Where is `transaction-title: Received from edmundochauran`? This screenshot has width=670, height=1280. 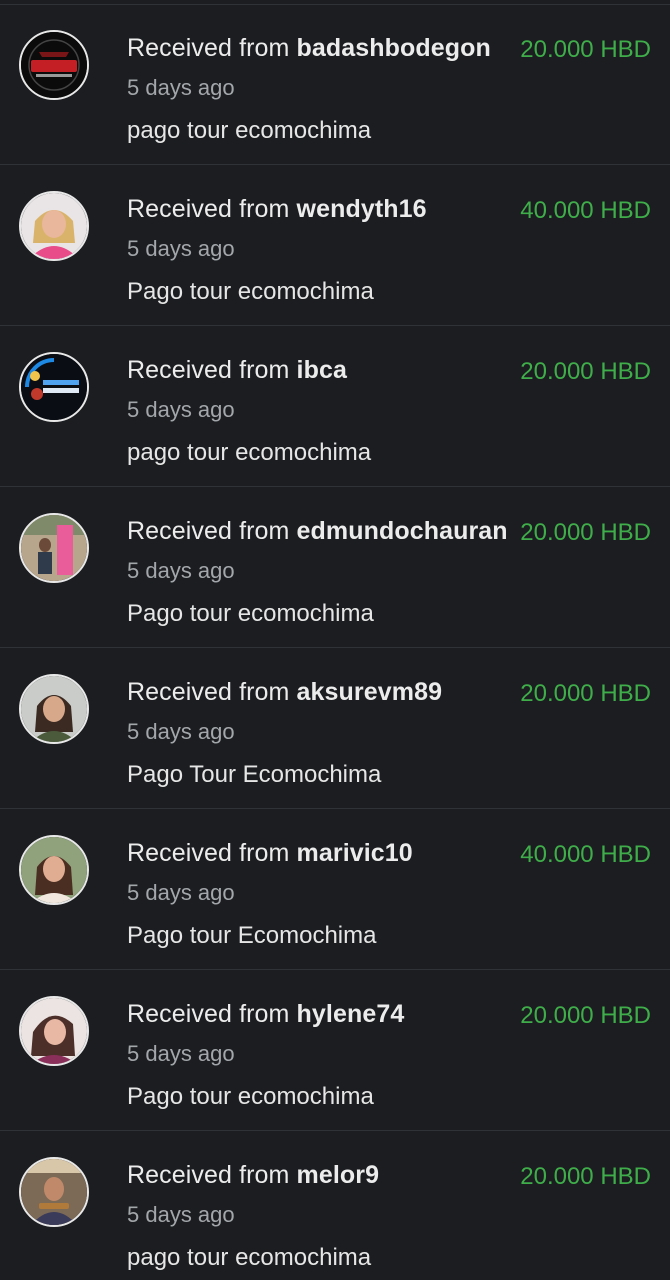 transaction-title: Received from edmundochauran is located at coordinates (317, 531).